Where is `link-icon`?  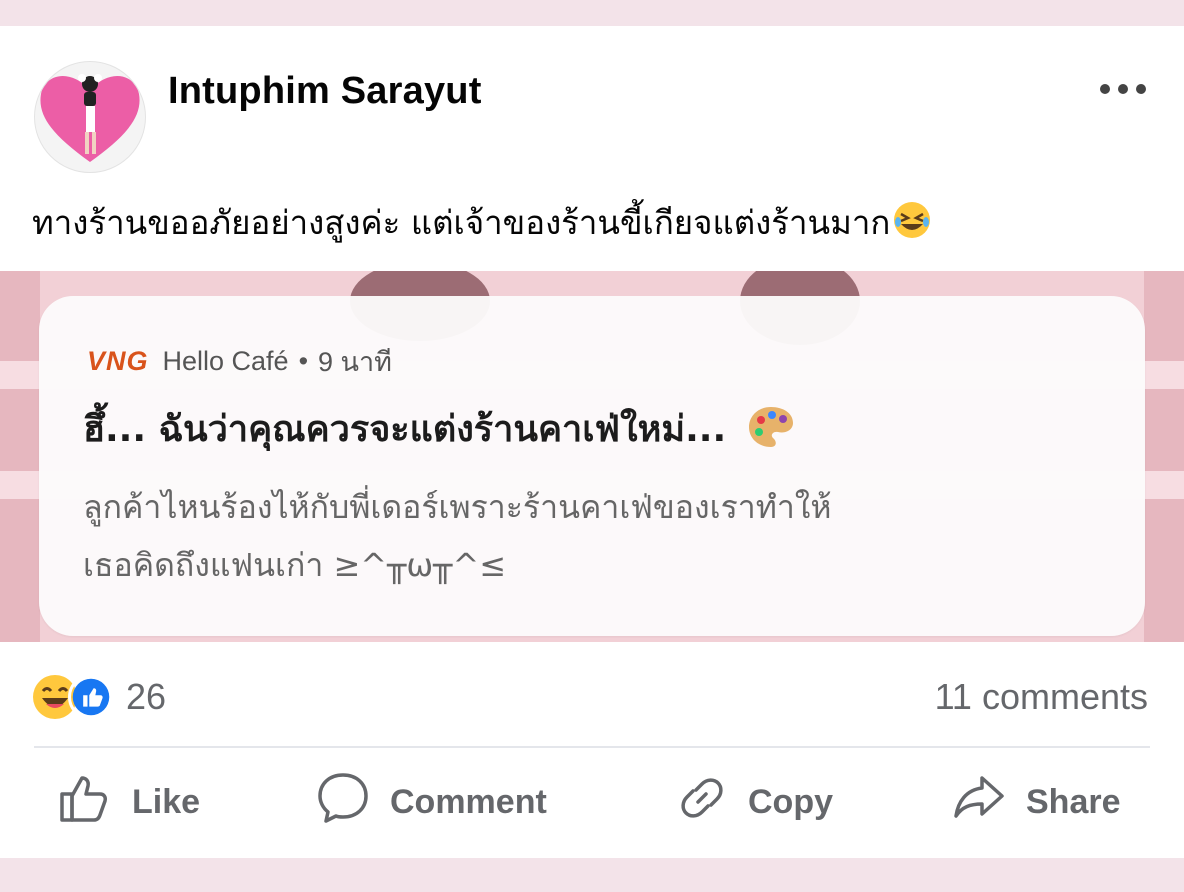 link-icon is located at coordinates (712, 802).